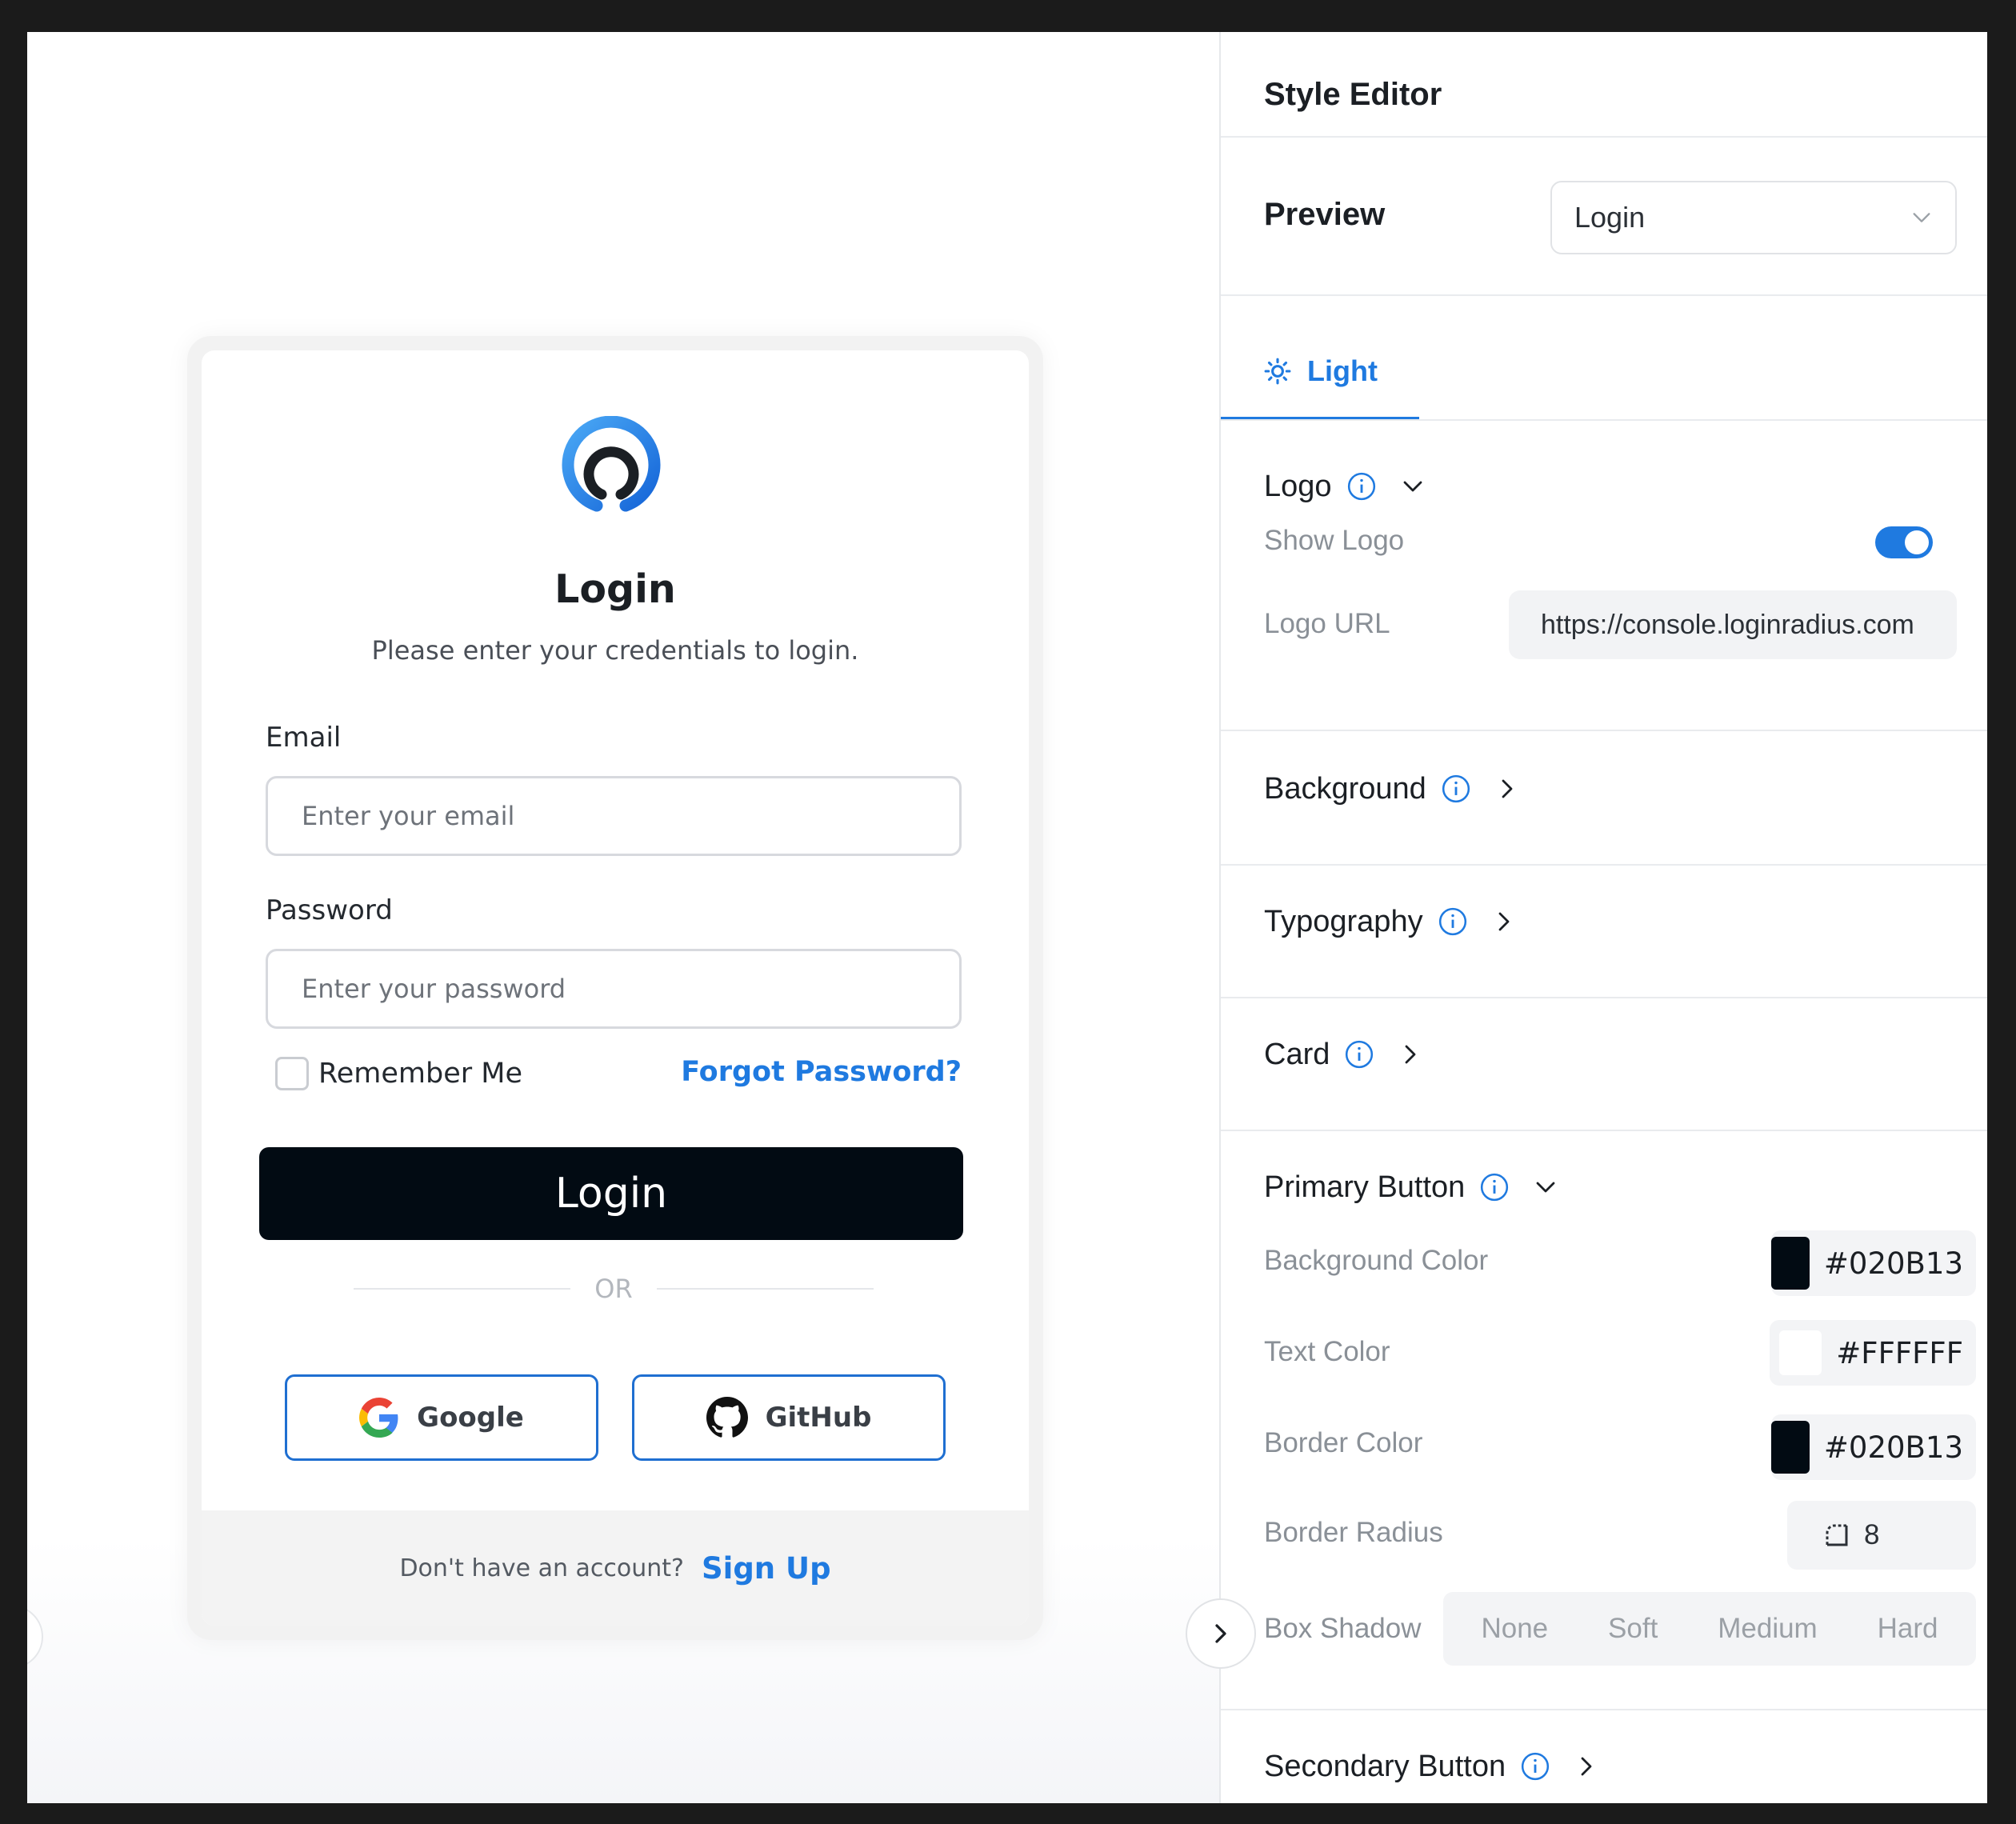  What do you see at coordinates (1908, 1629) in the screenshot?
I see `shadow-option-hard: Hard` at bounding box center [1908, 1629].